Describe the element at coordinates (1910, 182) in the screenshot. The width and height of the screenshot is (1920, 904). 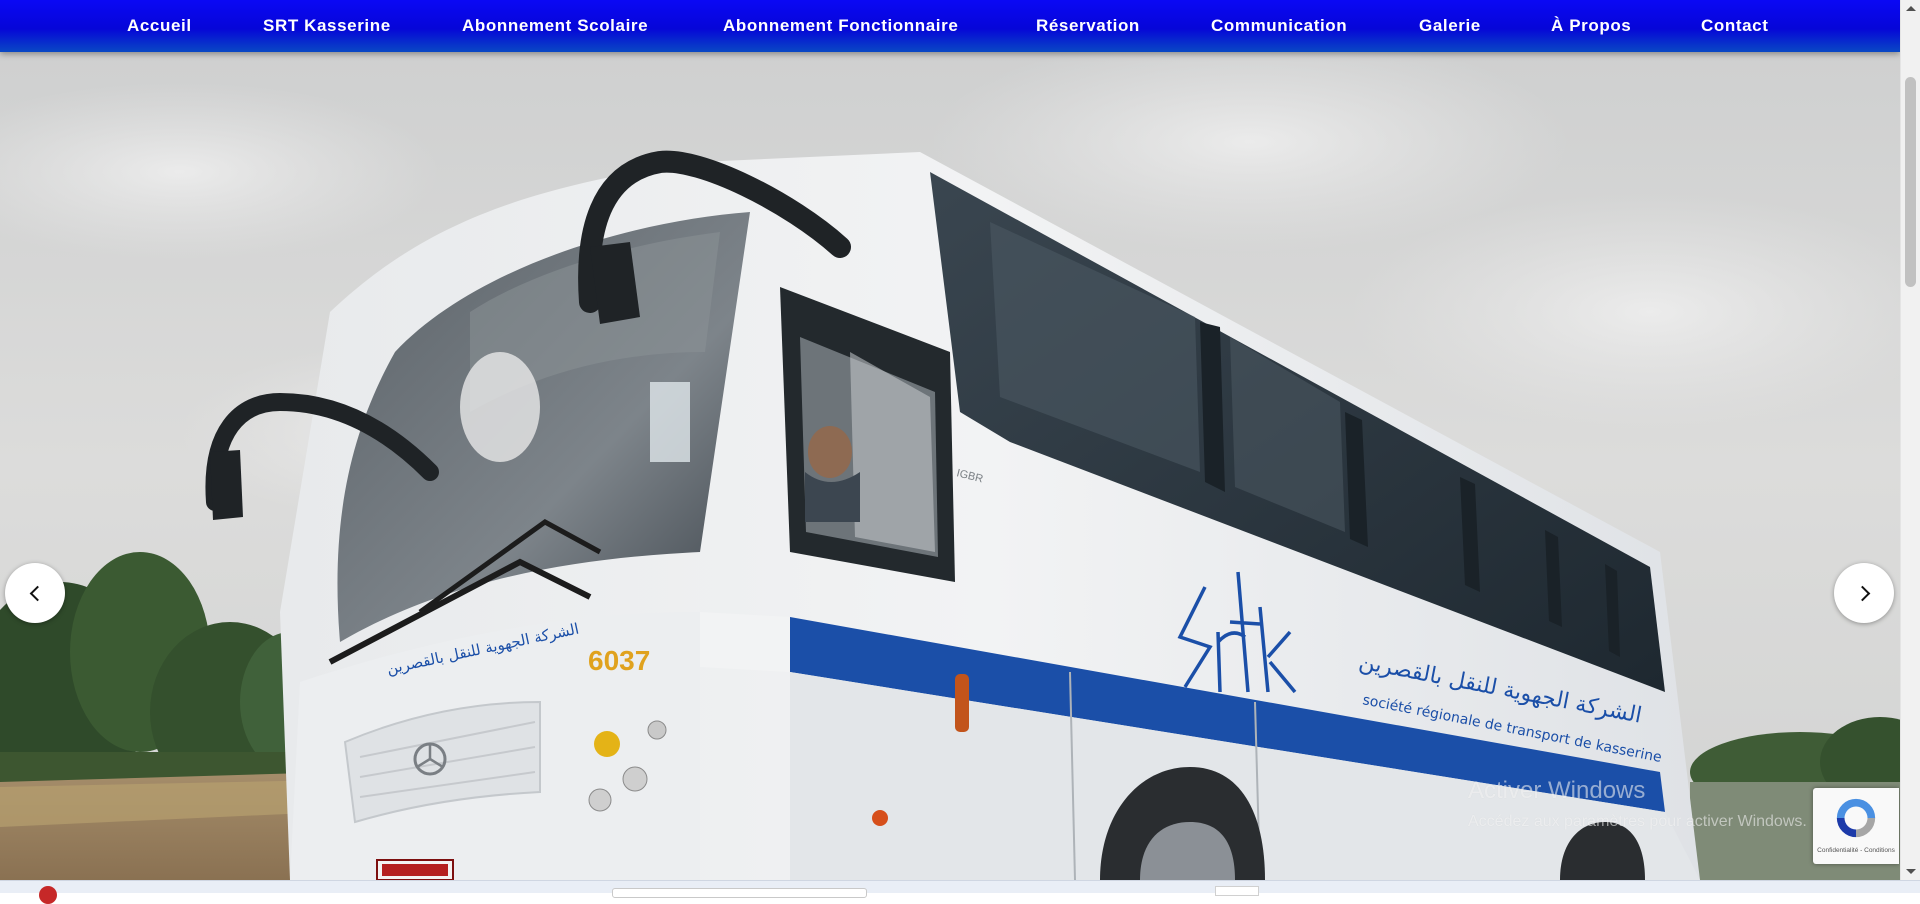
I see `scrollbar-thumb` at that location.